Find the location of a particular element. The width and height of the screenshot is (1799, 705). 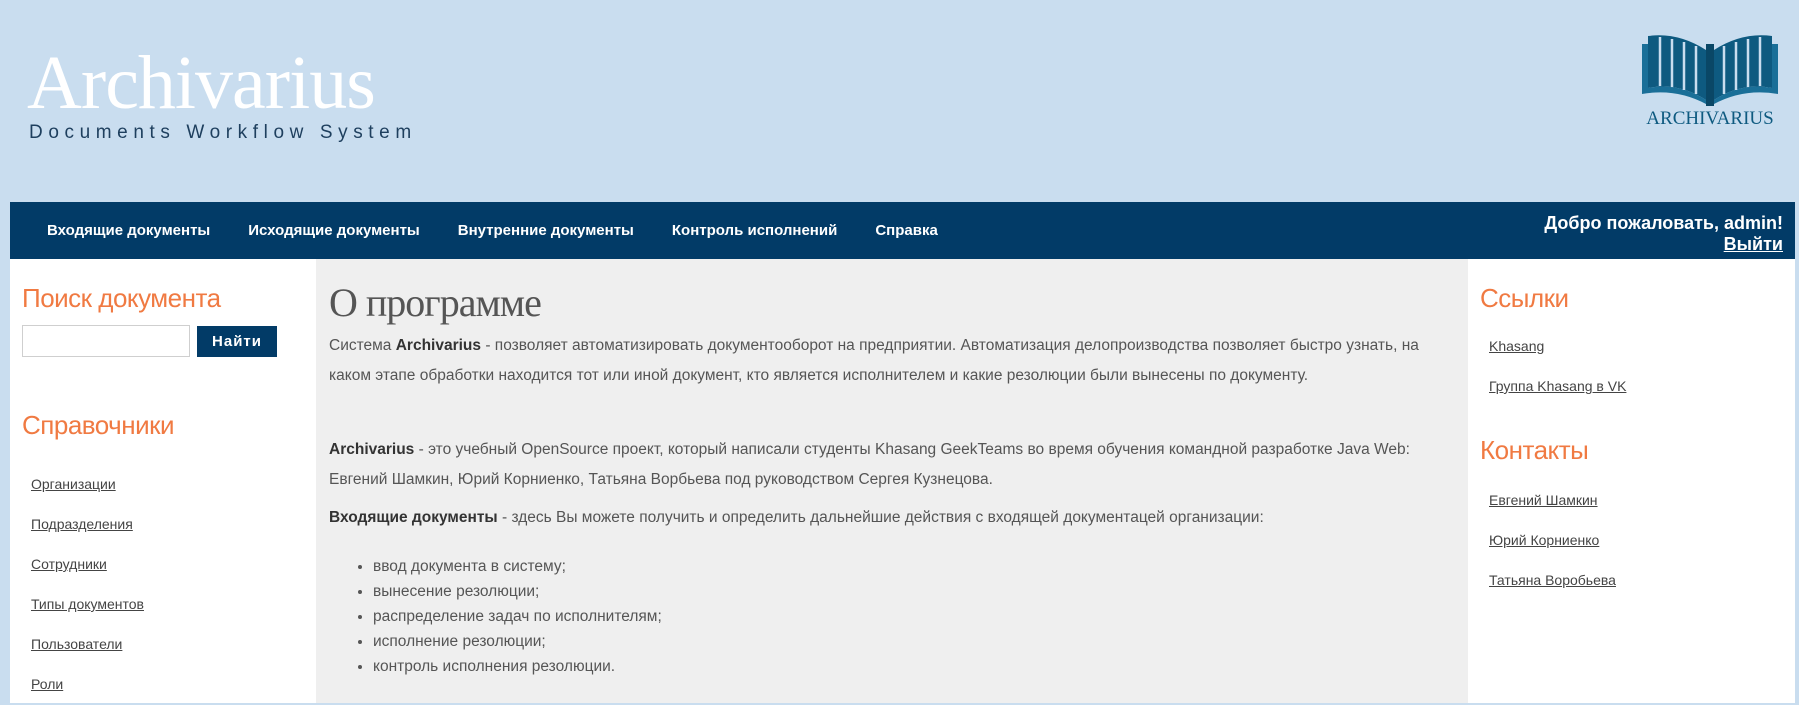

logo-caption: ARCHIVARIUS is located at coordinates (1710, 118).